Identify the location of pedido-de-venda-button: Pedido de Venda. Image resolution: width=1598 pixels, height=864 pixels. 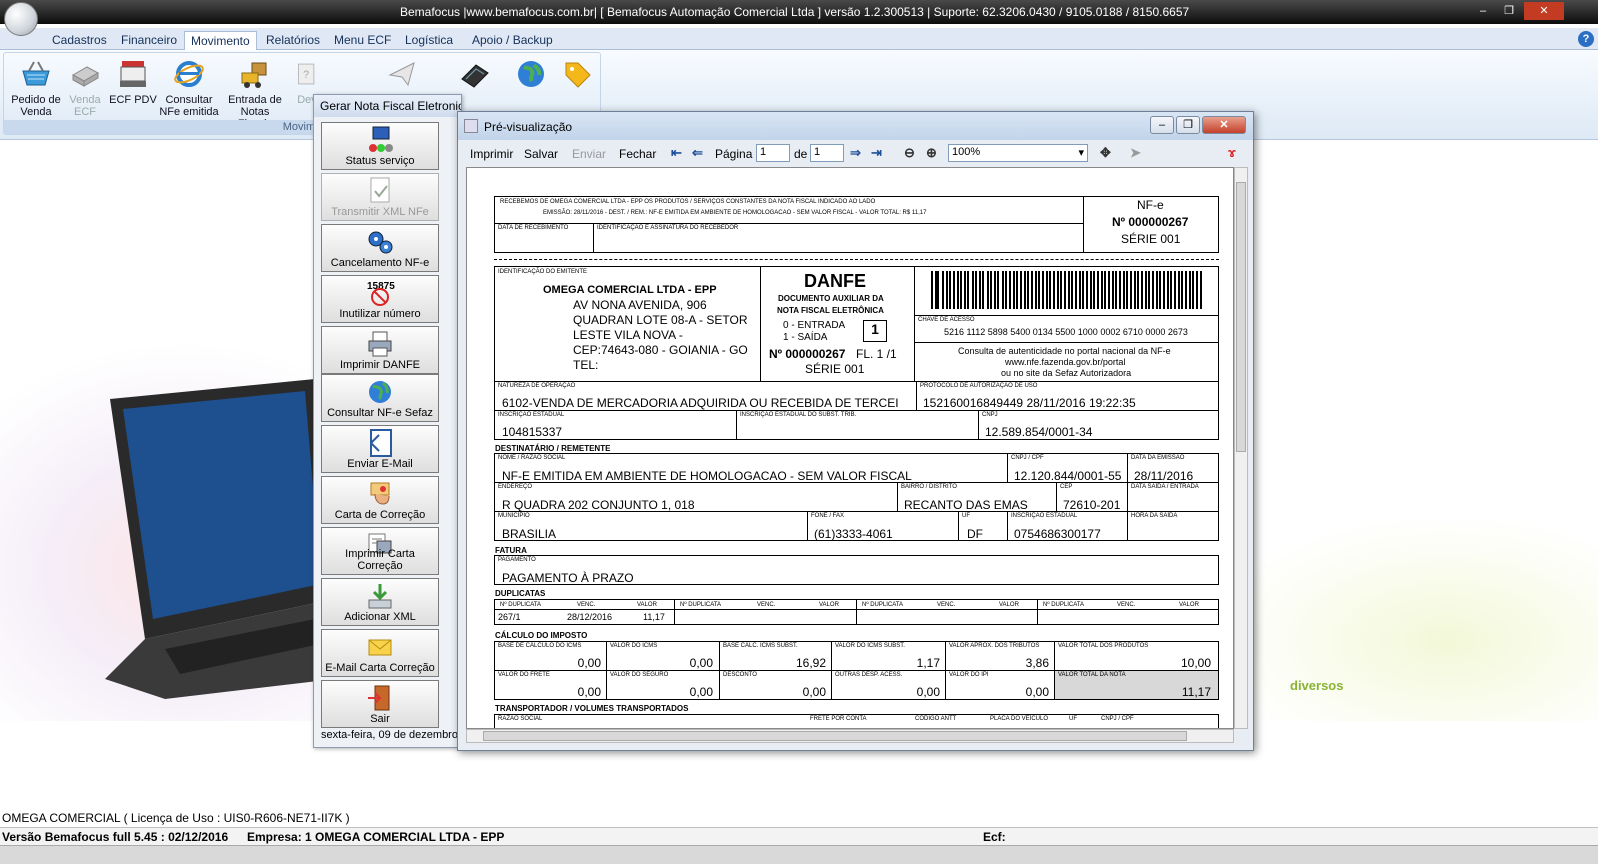
(36, 87).